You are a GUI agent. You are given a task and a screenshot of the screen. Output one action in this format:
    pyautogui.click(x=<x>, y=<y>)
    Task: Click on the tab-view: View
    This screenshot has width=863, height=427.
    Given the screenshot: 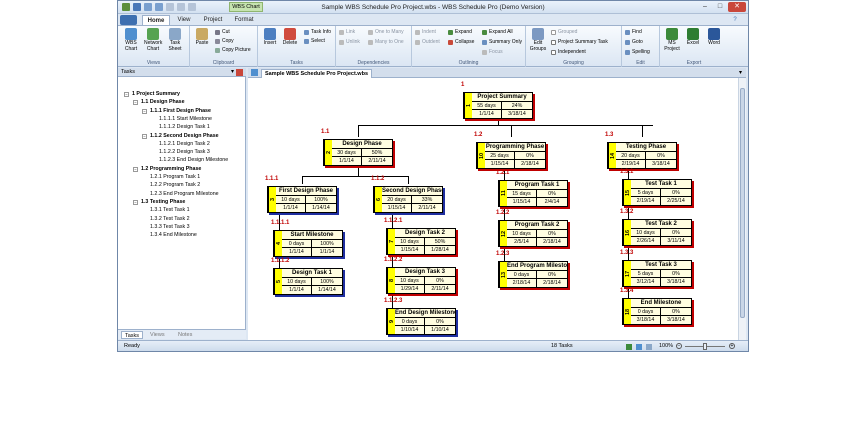 What is the action you would take?
    pyautogui.click(x=184, y=20)
    